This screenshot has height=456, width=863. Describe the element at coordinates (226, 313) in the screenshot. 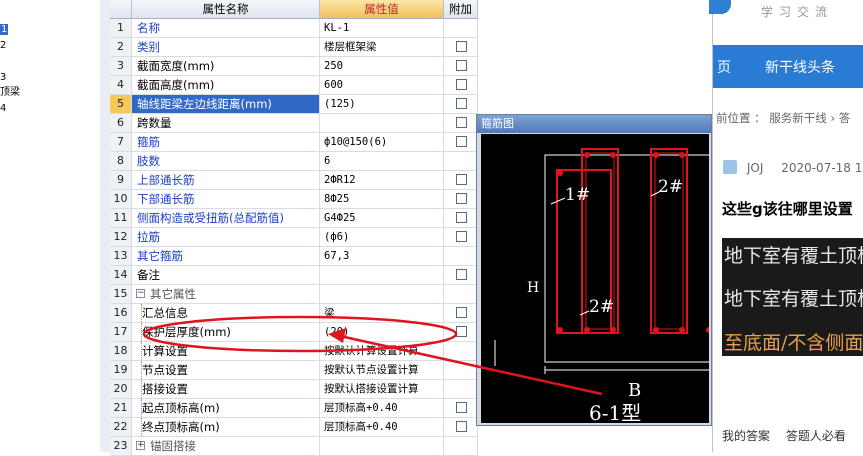

I see `property-name: 汇总信息` at that location.